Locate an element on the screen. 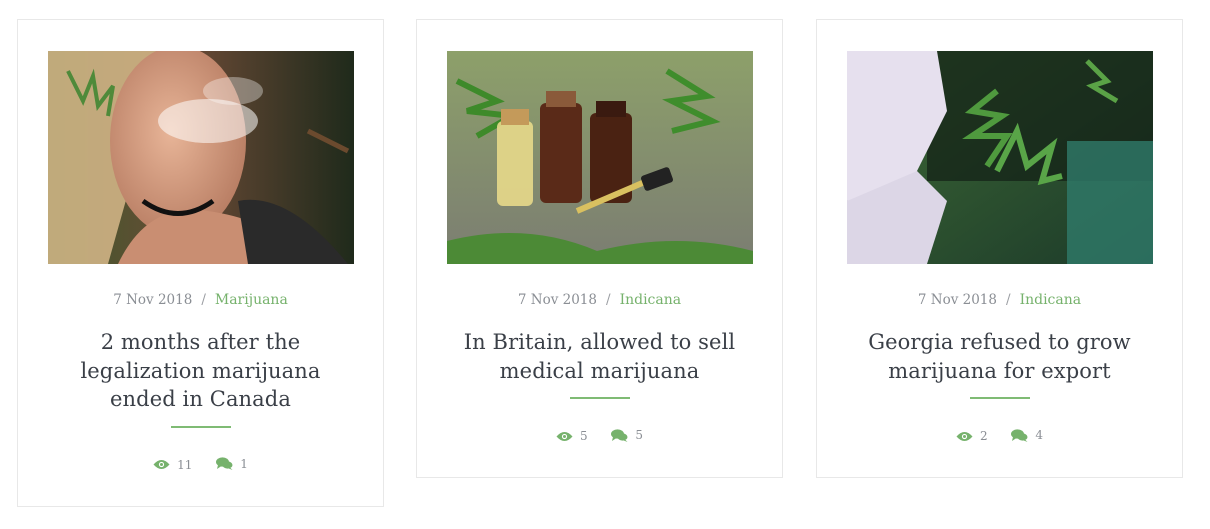  views-stat: 2 is located at coordinates (972, 436).